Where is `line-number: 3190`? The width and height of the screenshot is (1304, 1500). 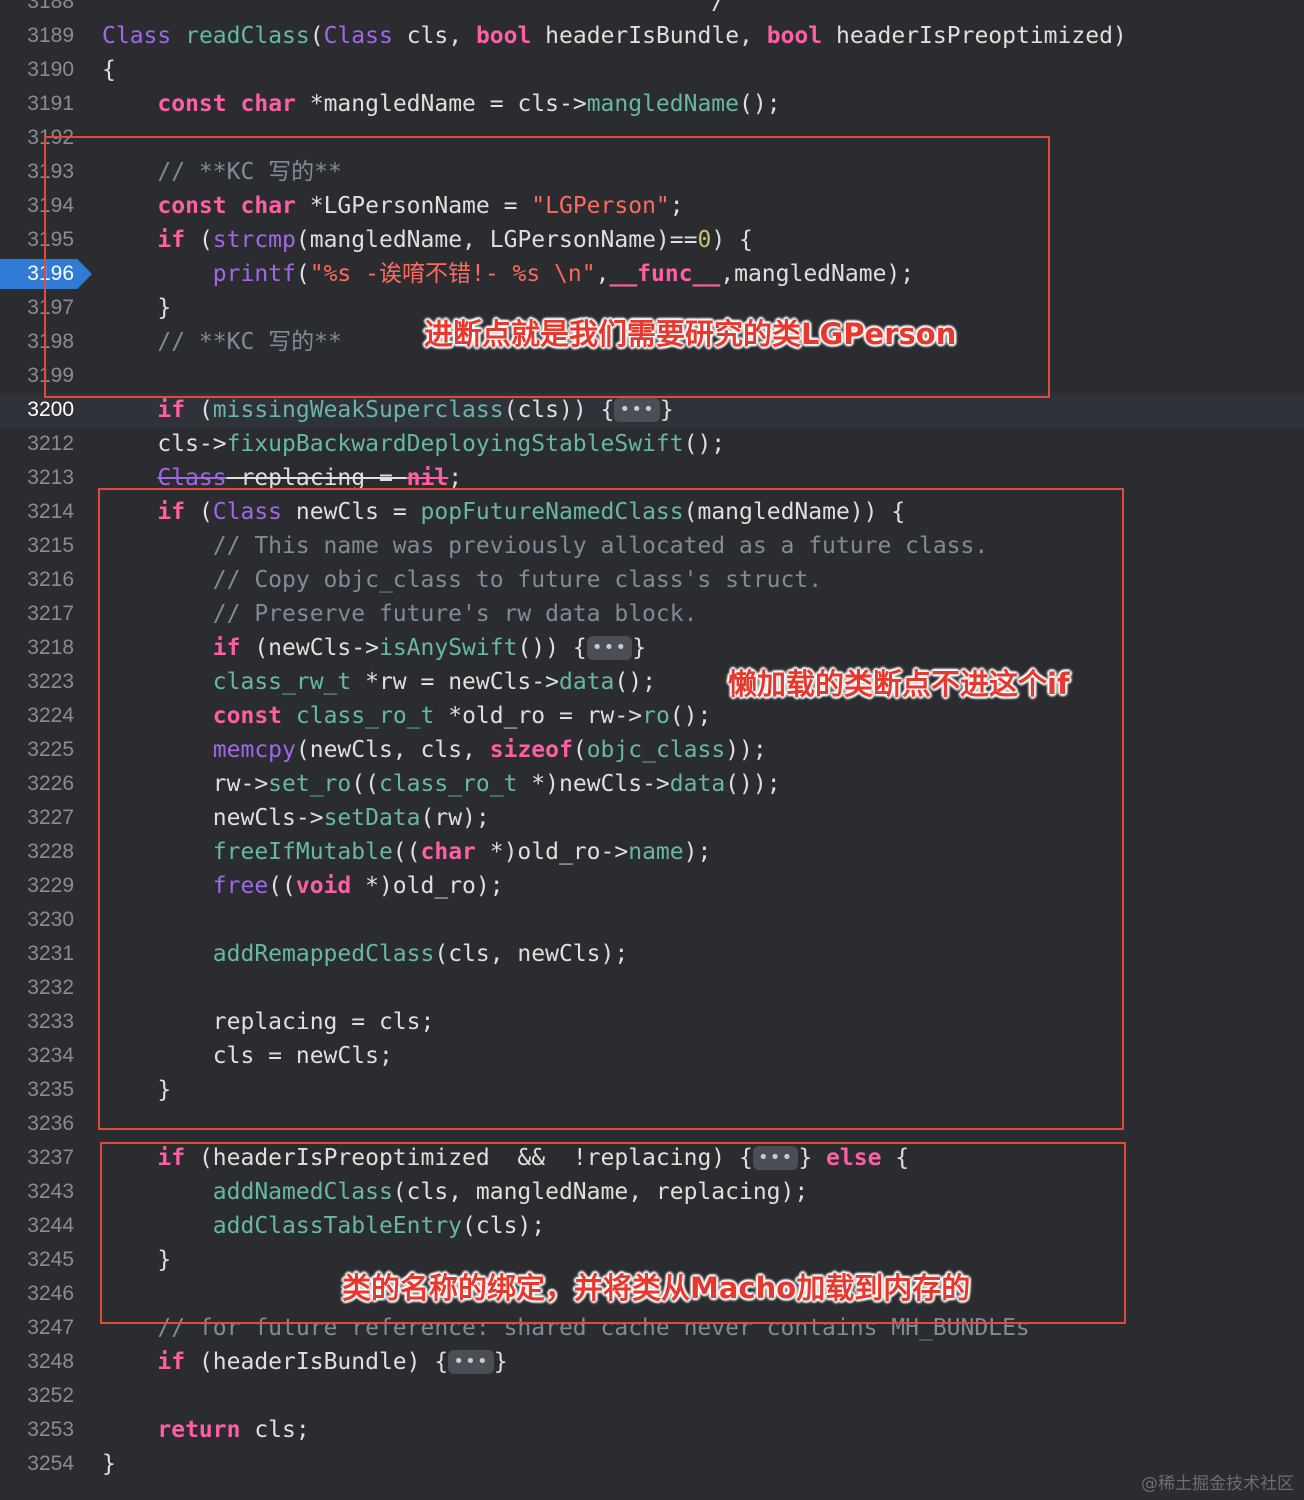
line-number: 3190 is located at coordinates (37, 70).